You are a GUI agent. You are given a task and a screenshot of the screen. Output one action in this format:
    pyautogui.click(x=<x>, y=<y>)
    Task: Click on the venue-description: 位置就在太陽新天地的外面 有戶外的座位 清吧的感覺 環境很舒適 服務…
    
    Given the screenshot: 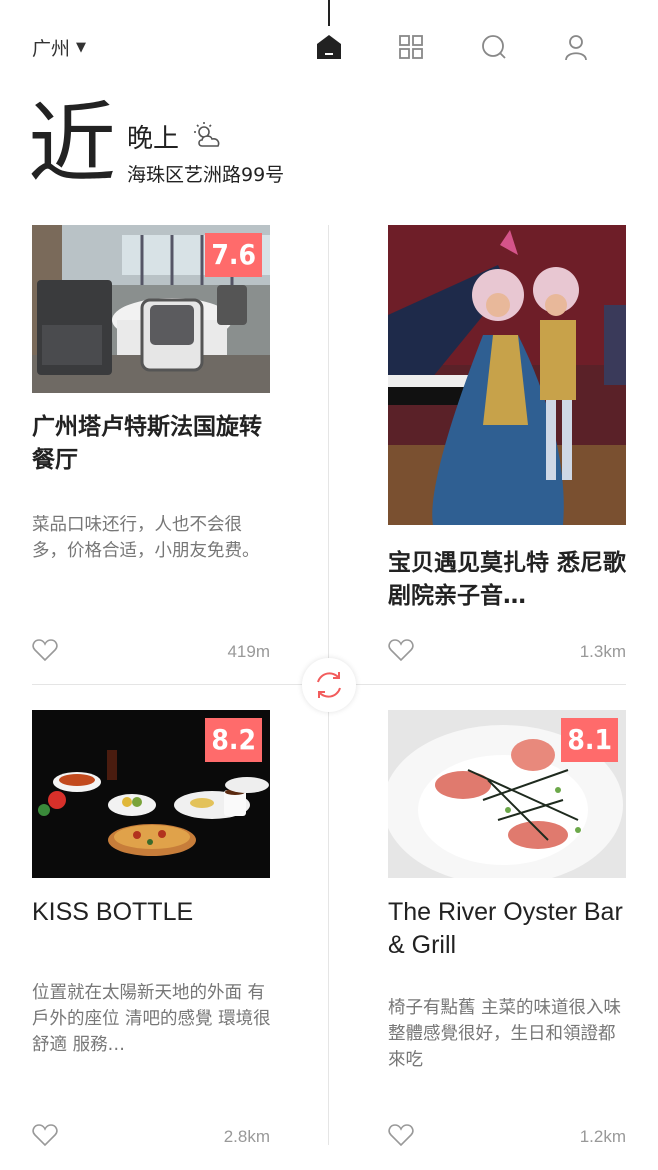 What is the action you would take?
    pyautogui.click(x=151, y=1019)
    